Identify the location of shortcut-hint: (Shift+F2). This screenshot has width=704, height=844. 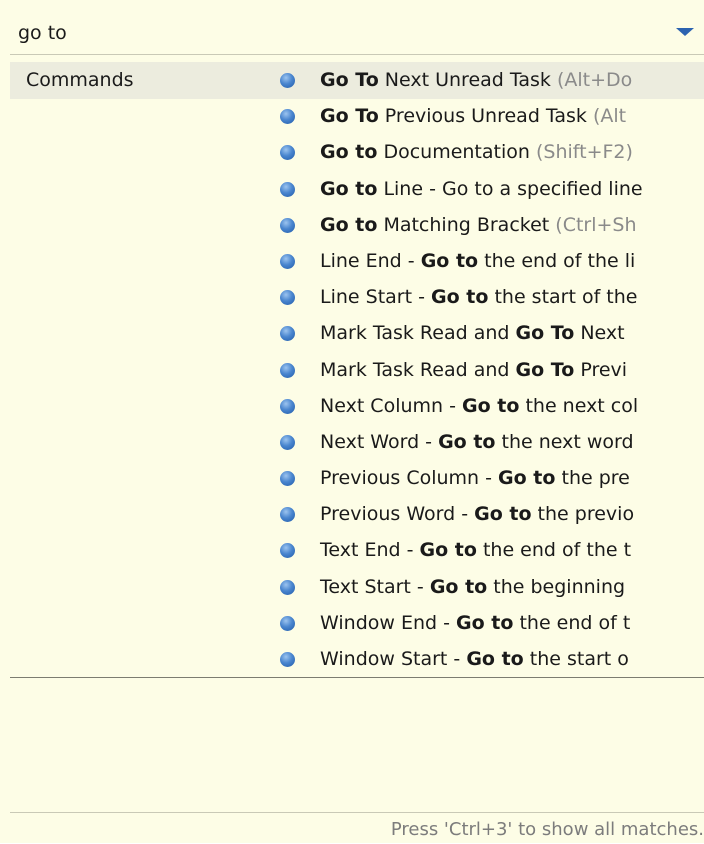
(584, 152).